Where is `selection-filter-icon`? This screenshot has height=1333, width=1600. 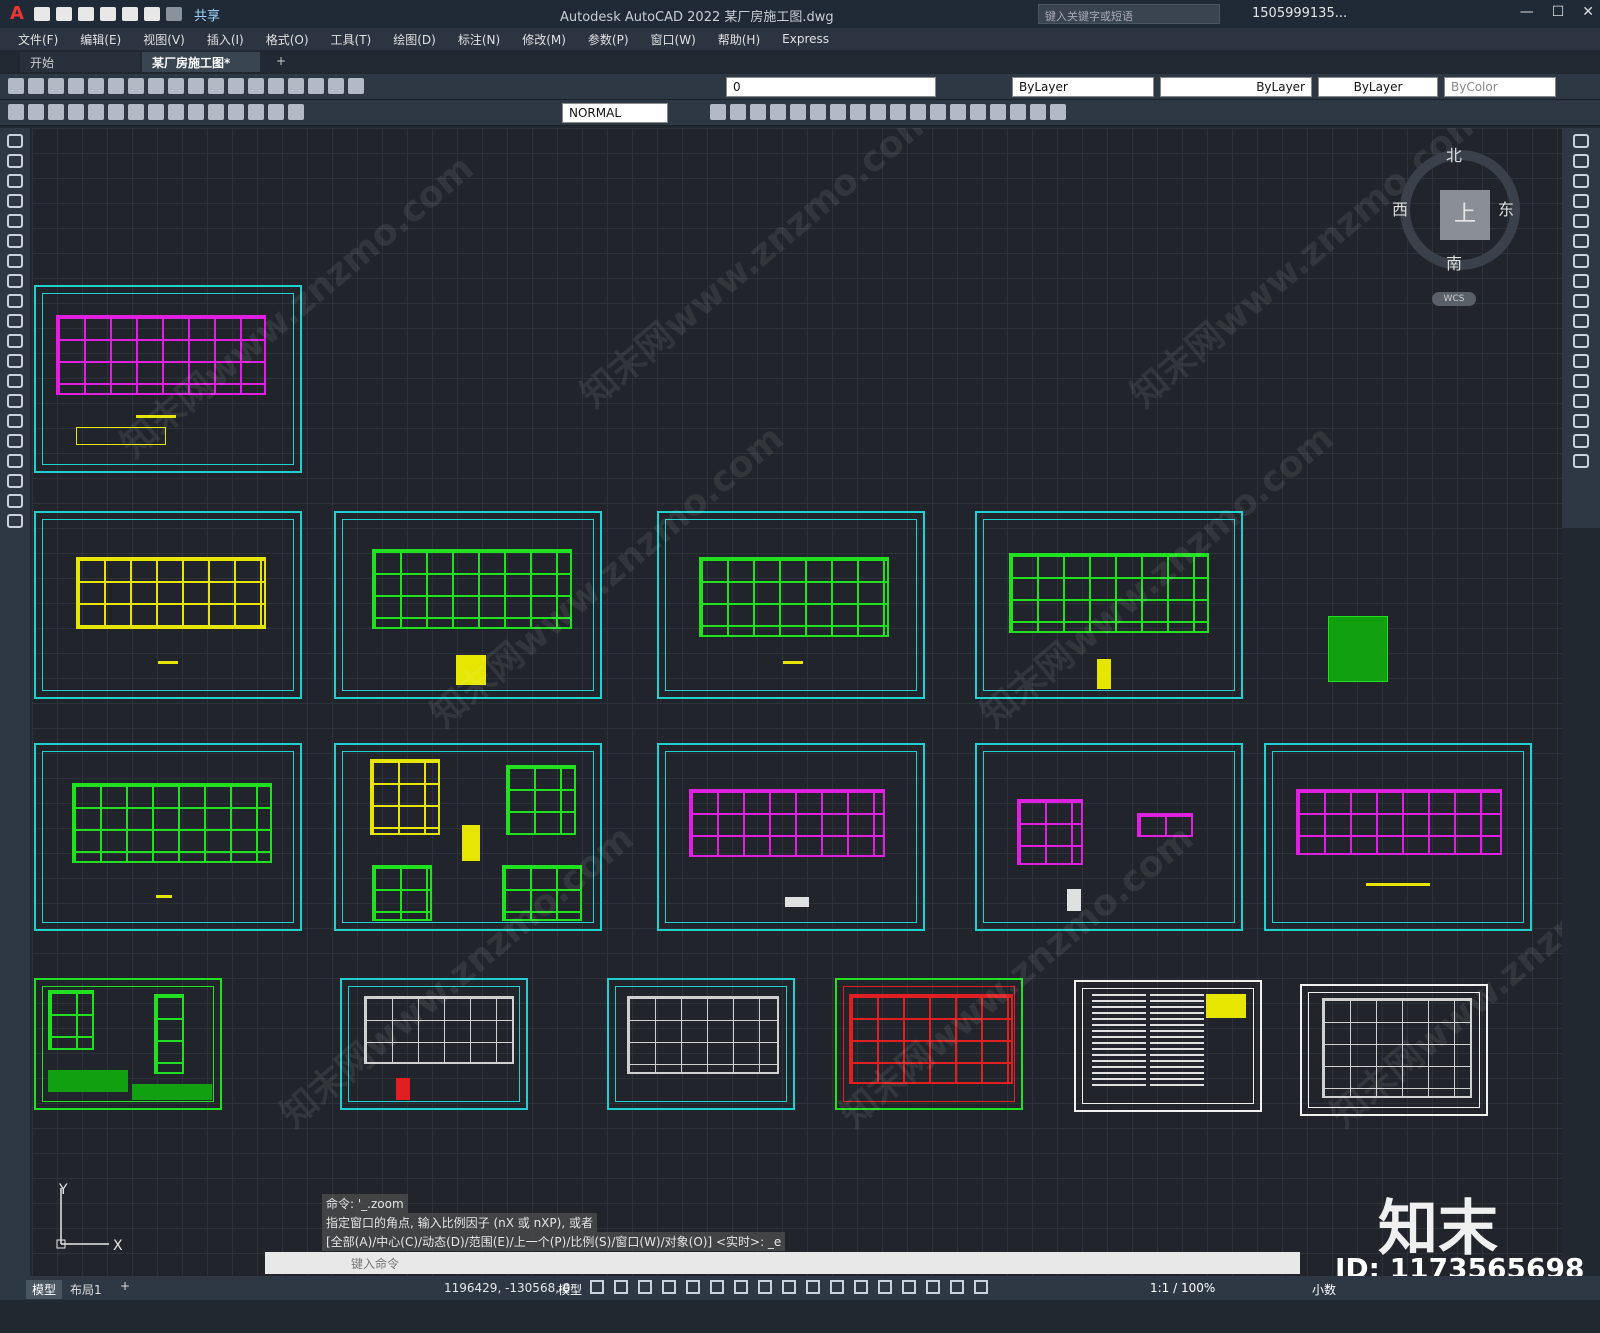 selection-filter-icon is located at coordinates (909, 1287).